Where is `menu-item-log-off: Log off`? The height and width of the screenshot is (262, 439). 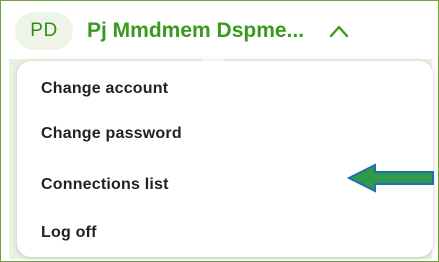 menu-item-log-off: Log off is located at coordinates (69, 233).